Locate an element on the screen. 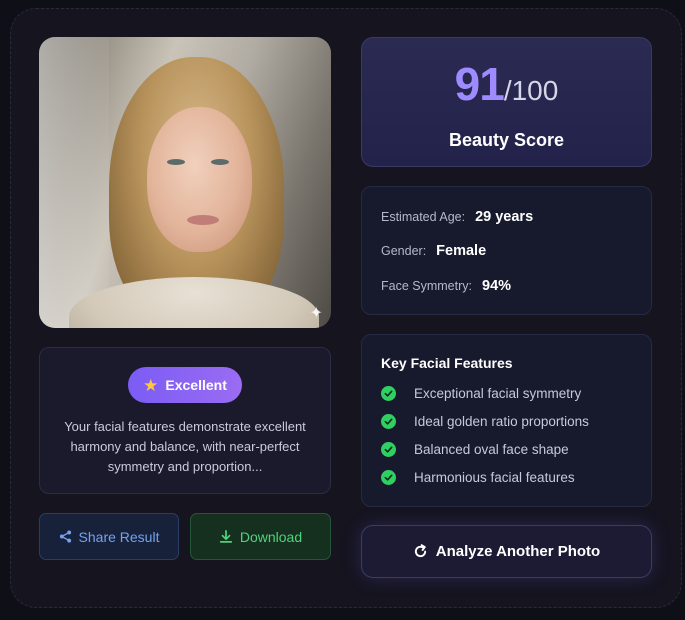 The height and width of the screenshot is (620, 685). stat-gender: Gender: Female is located at coordinates (433, 251).